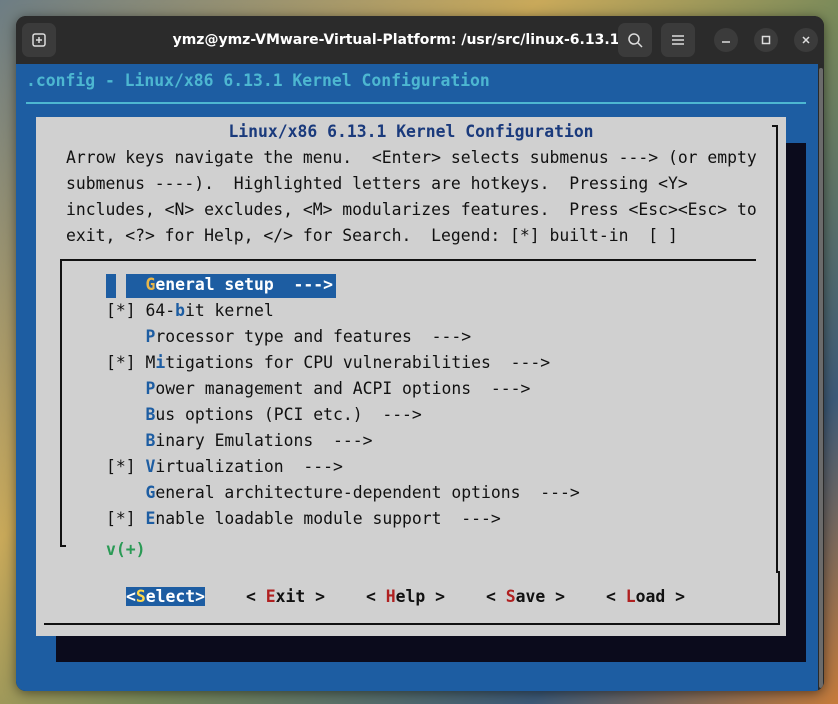 The width and height of the screenshot is (838, 704). What do you see at coordinates (170, 596) in the screenshot?
I see `button-label: elect` at bounding box center [170, 596].